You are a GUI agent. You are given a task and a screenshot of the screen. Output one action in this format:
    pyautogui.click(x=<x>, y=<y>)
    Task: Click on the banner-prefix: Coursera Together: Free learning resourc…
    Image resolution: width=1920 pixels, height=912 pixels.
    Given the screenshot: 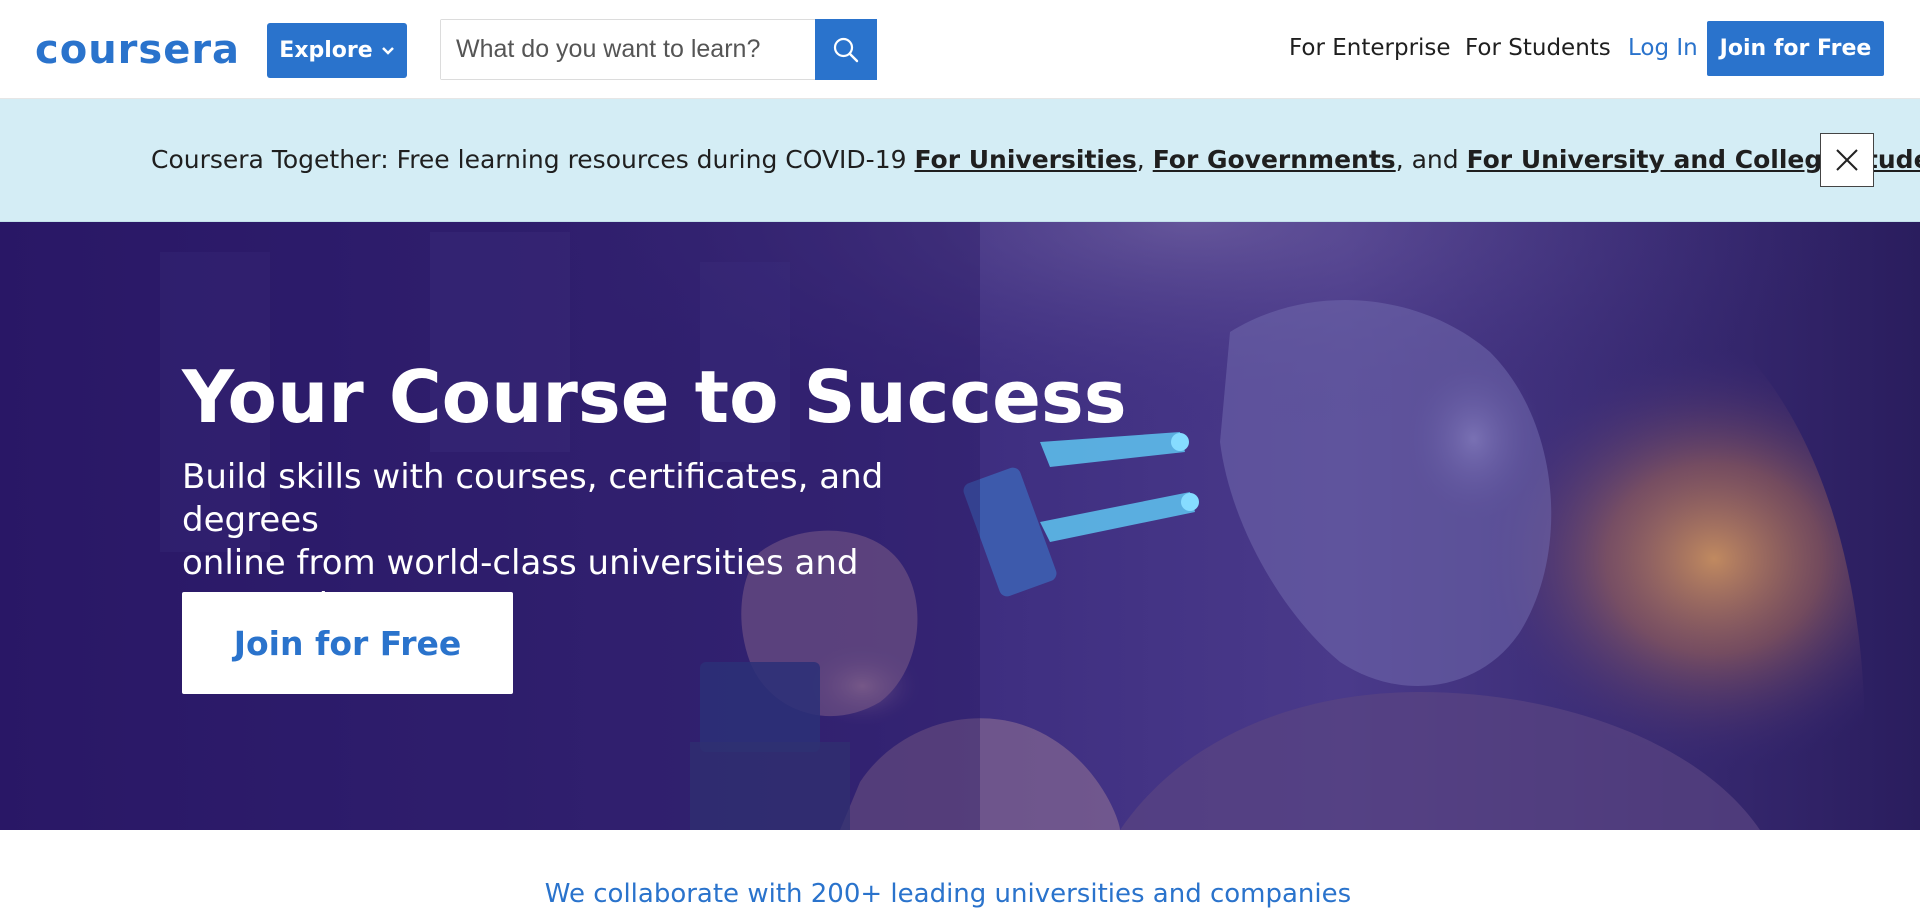 What is the action you would take?
    pyautogui.click(x=533, y=159)
    